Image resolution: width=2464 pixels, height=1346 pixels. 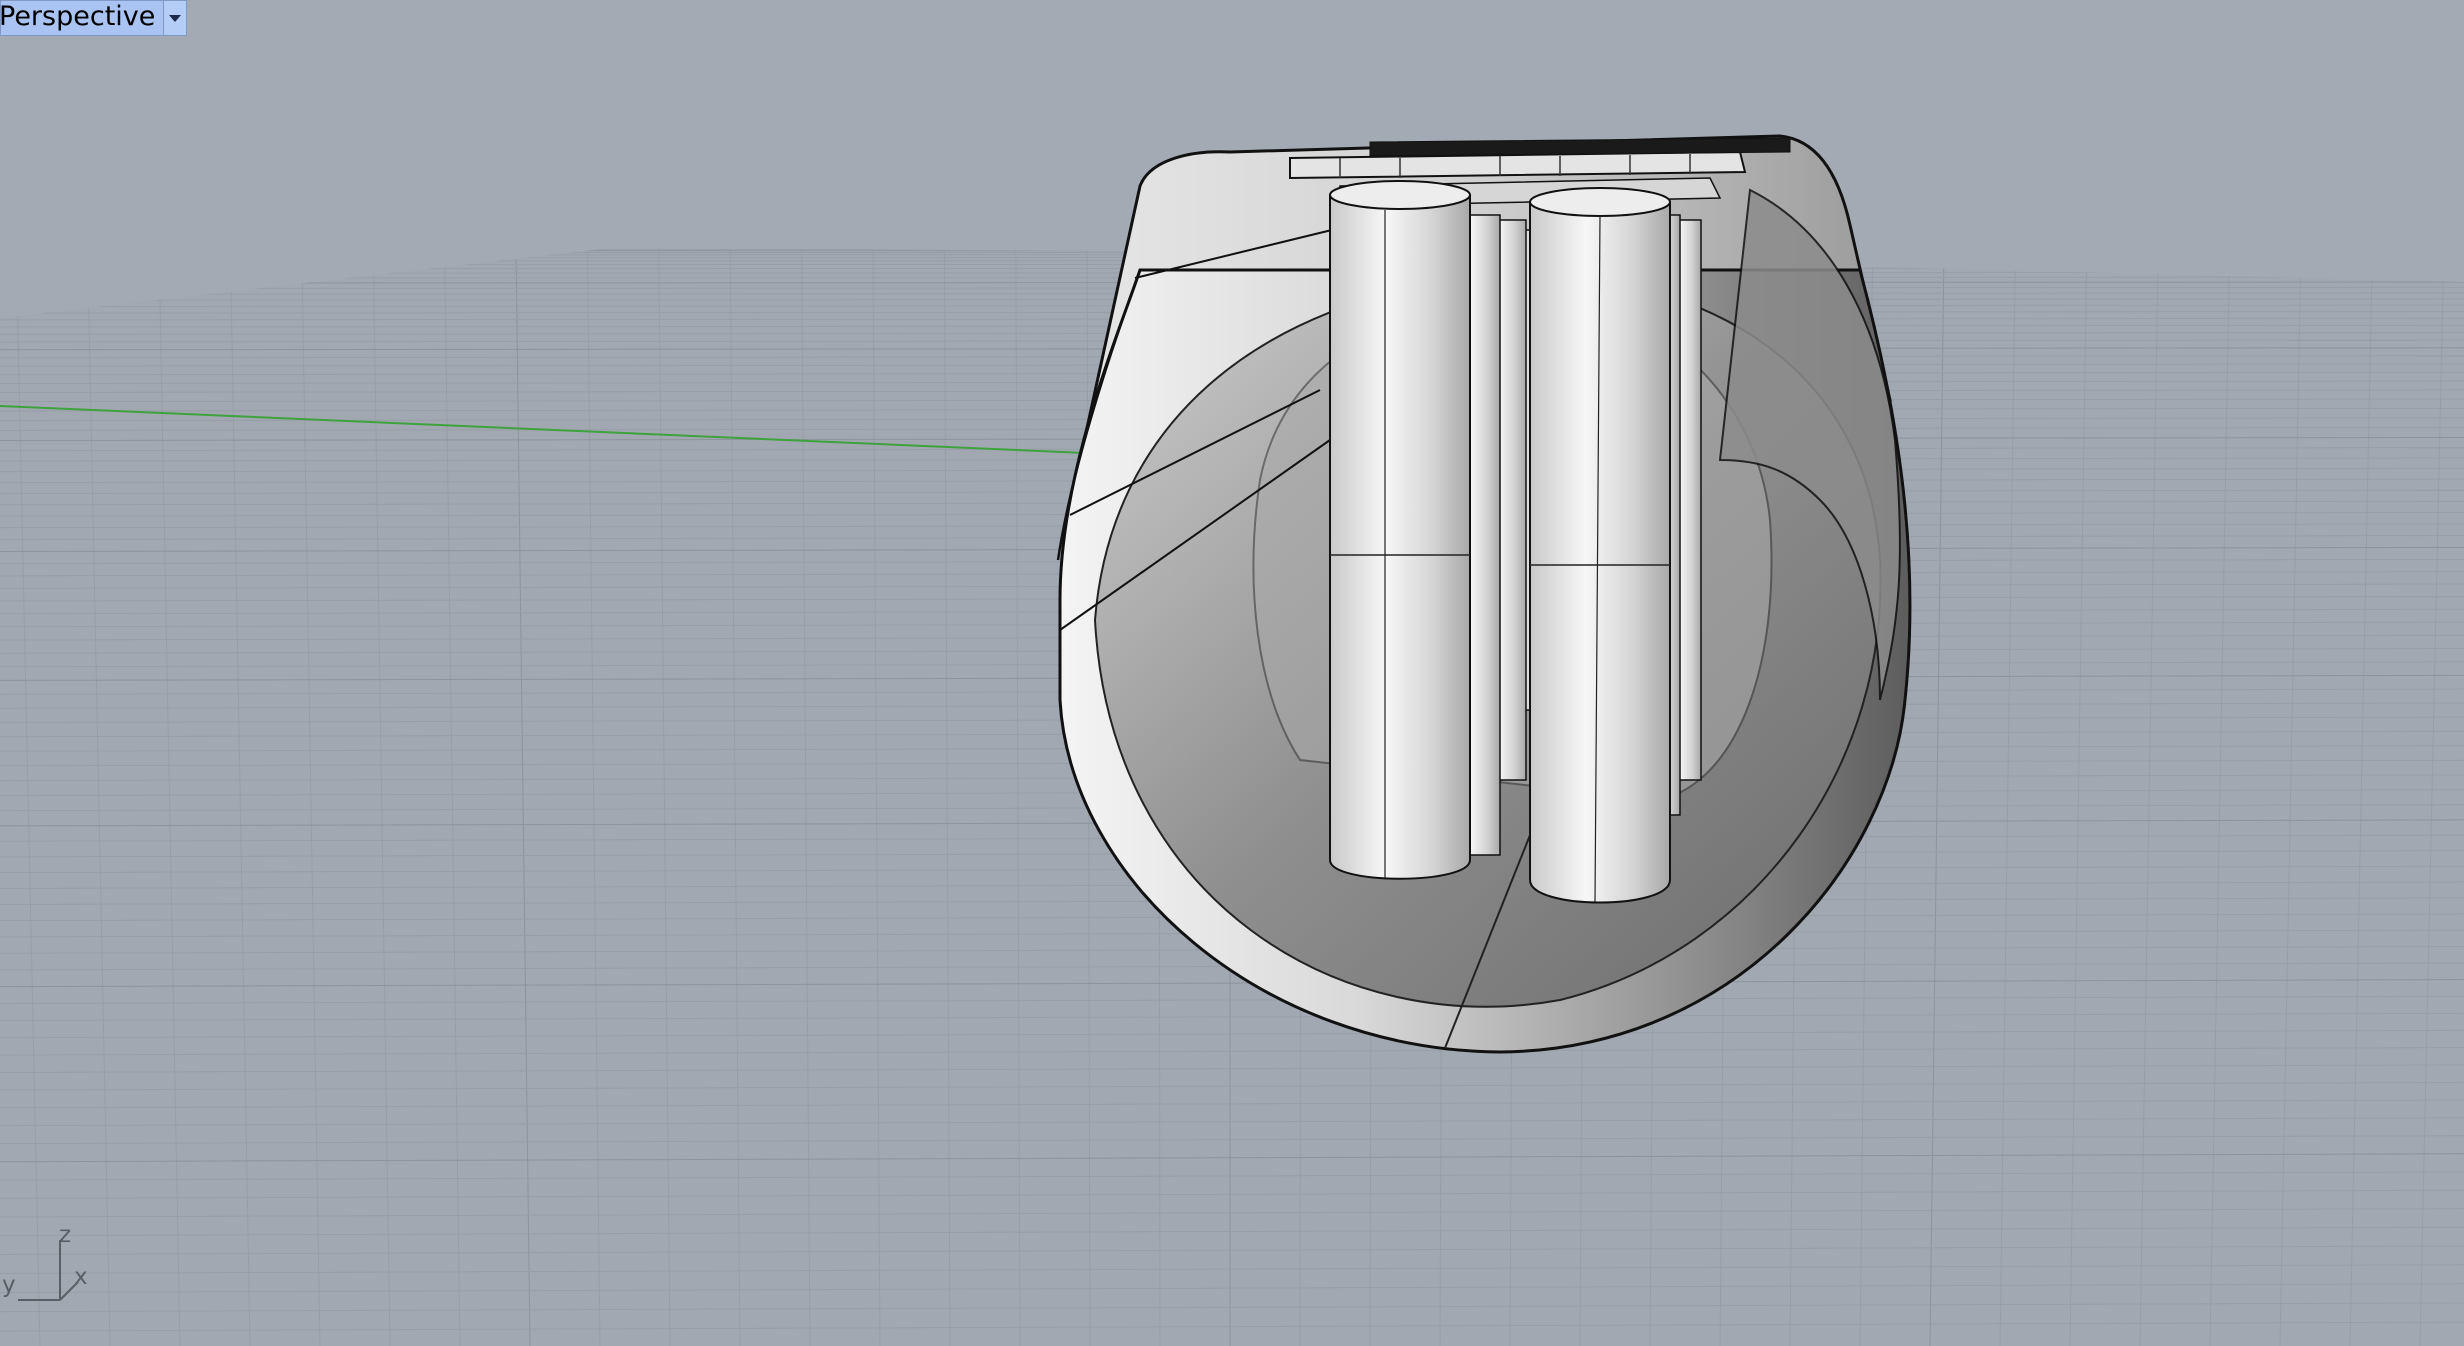 I want to click on cylinder-front-right, so click(x=1600, y=545).